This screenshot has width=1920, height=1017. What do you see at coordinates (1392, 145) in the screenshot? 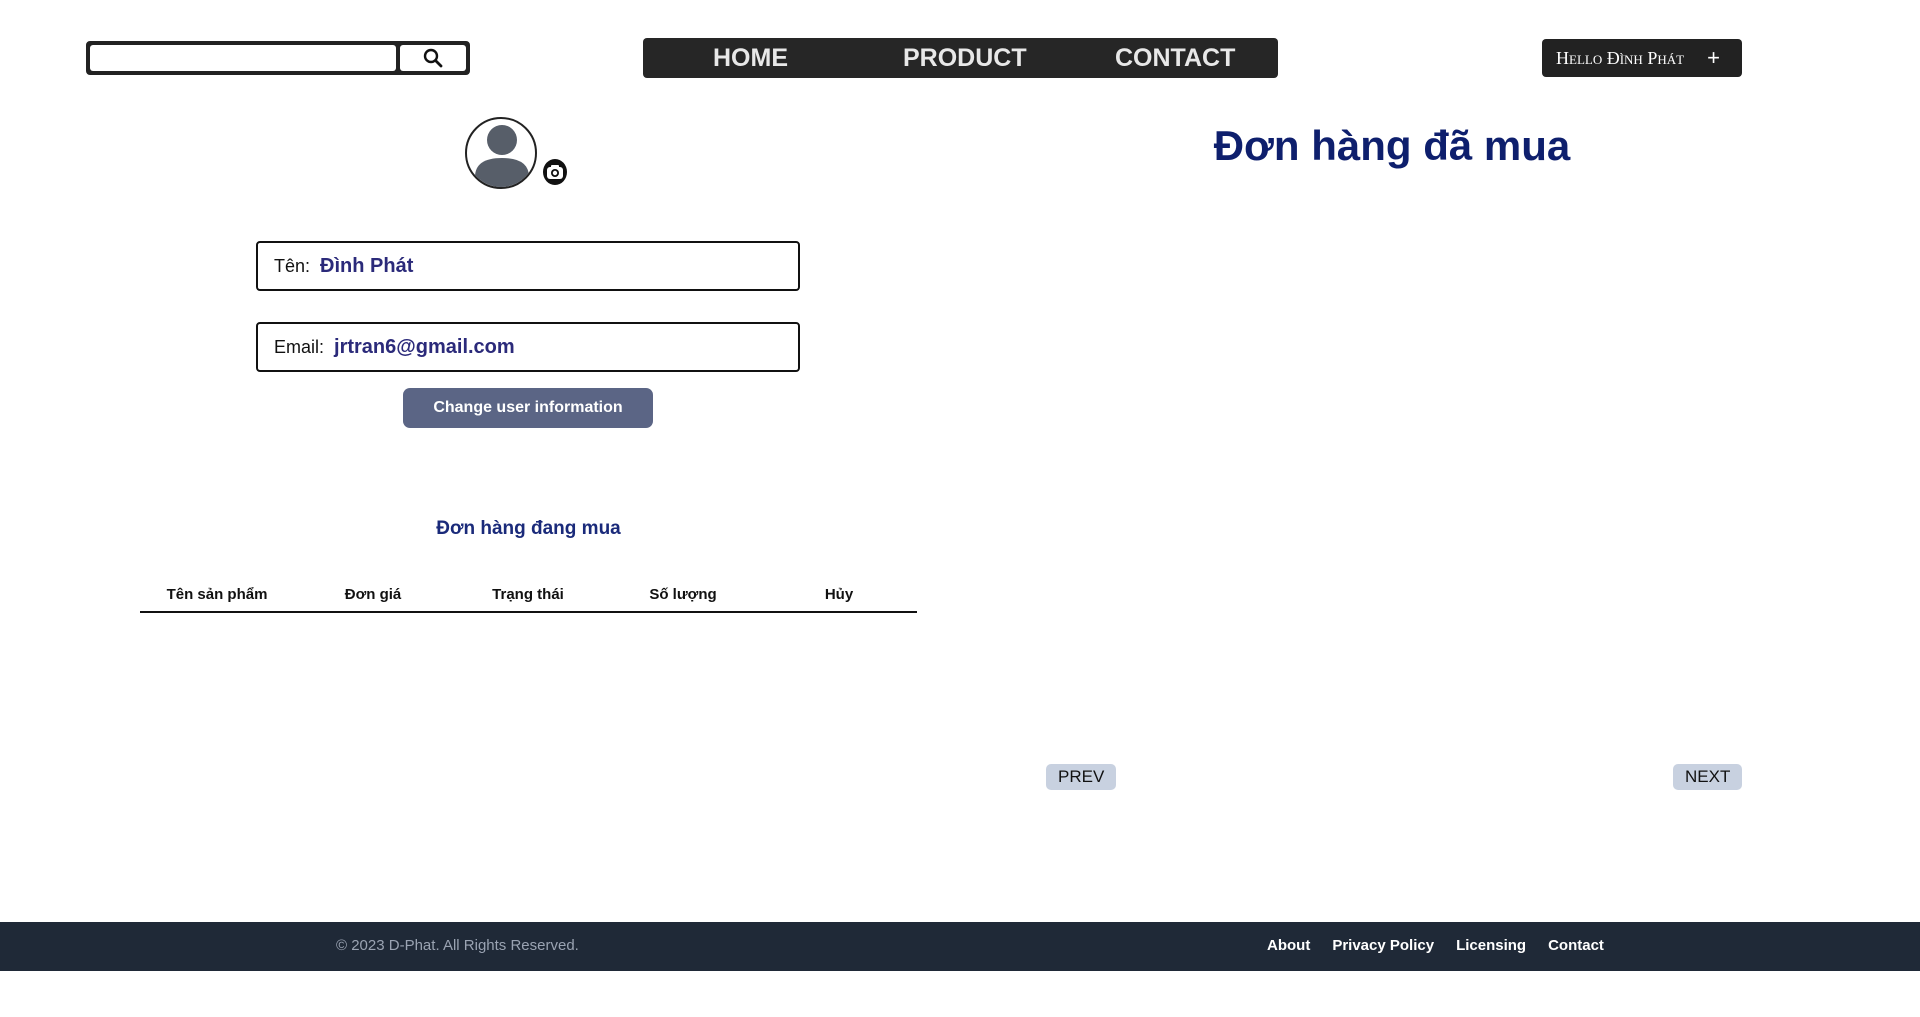
I see `order-history-title: Đơn hàng đã mua` at bounding box center [1392, 145].